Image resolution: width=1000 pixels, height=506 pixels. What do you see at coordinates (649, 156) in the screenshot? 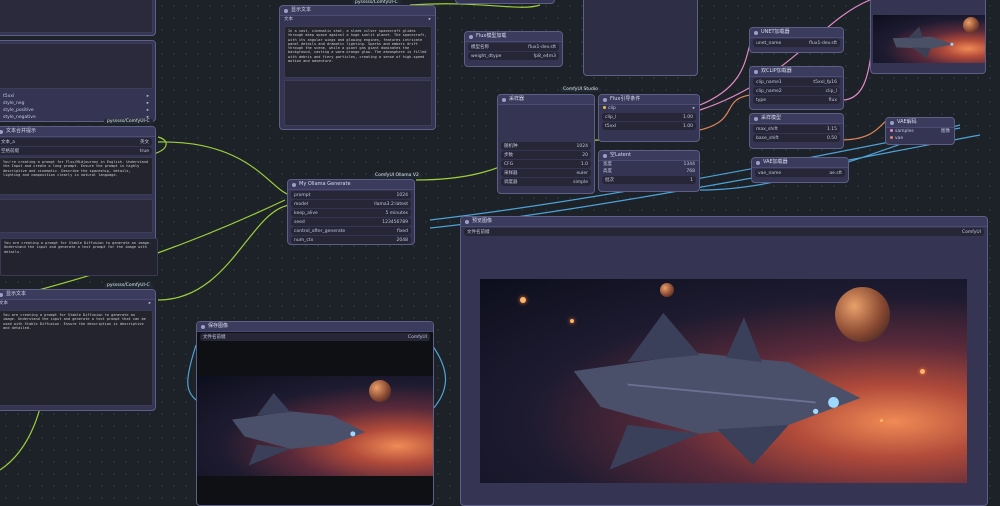
I see `node-header: 空Latent` at bounding box center [649, 156].